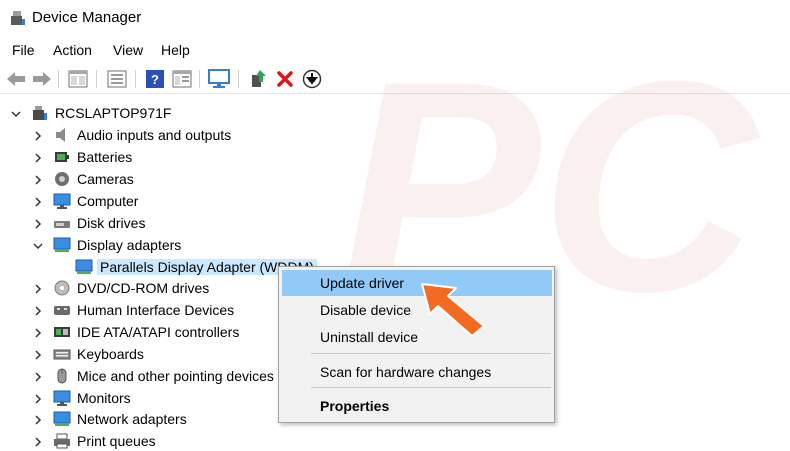 This screenshot has width=790, height=451. What do you see at coordinates (312, 79) in the screenshot?
I see `download-icon` at bounding box center [312, 79].